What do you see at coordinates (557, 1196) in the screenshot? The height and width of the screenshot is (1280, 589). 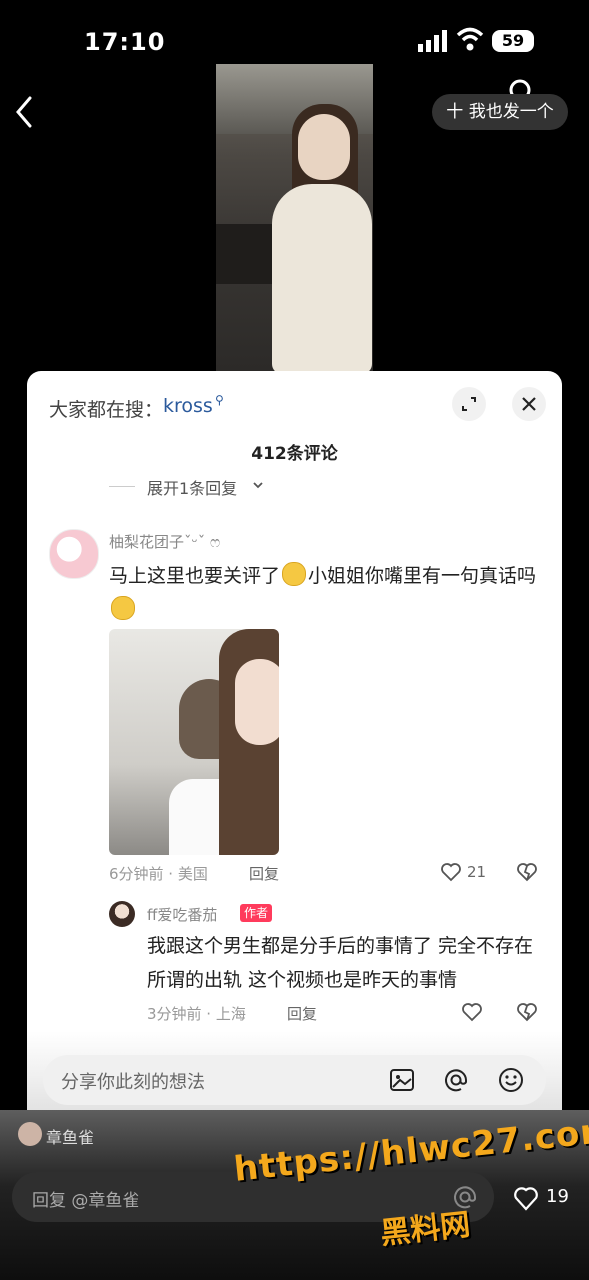 I see `video-like-count: 19` at bounding box center [557, 1196].